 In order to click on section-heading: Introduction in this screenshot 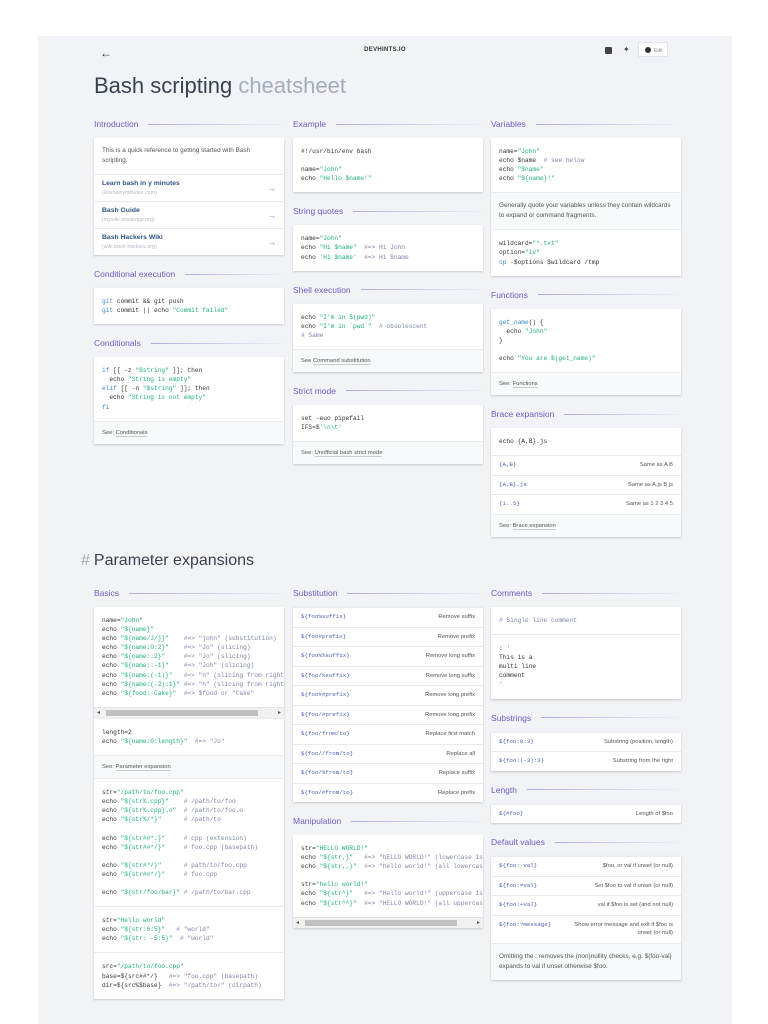, I will do `click(189, 124)`.